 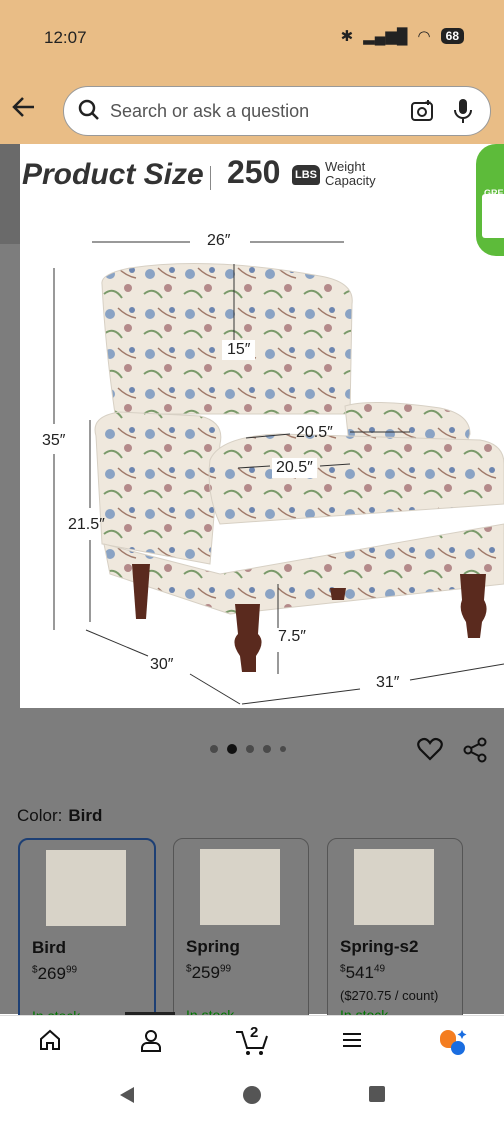 What do you see at coordinates (25, 108) in the screenshot?
I see `back-arrow-icon` at bounding box center [25, 108].